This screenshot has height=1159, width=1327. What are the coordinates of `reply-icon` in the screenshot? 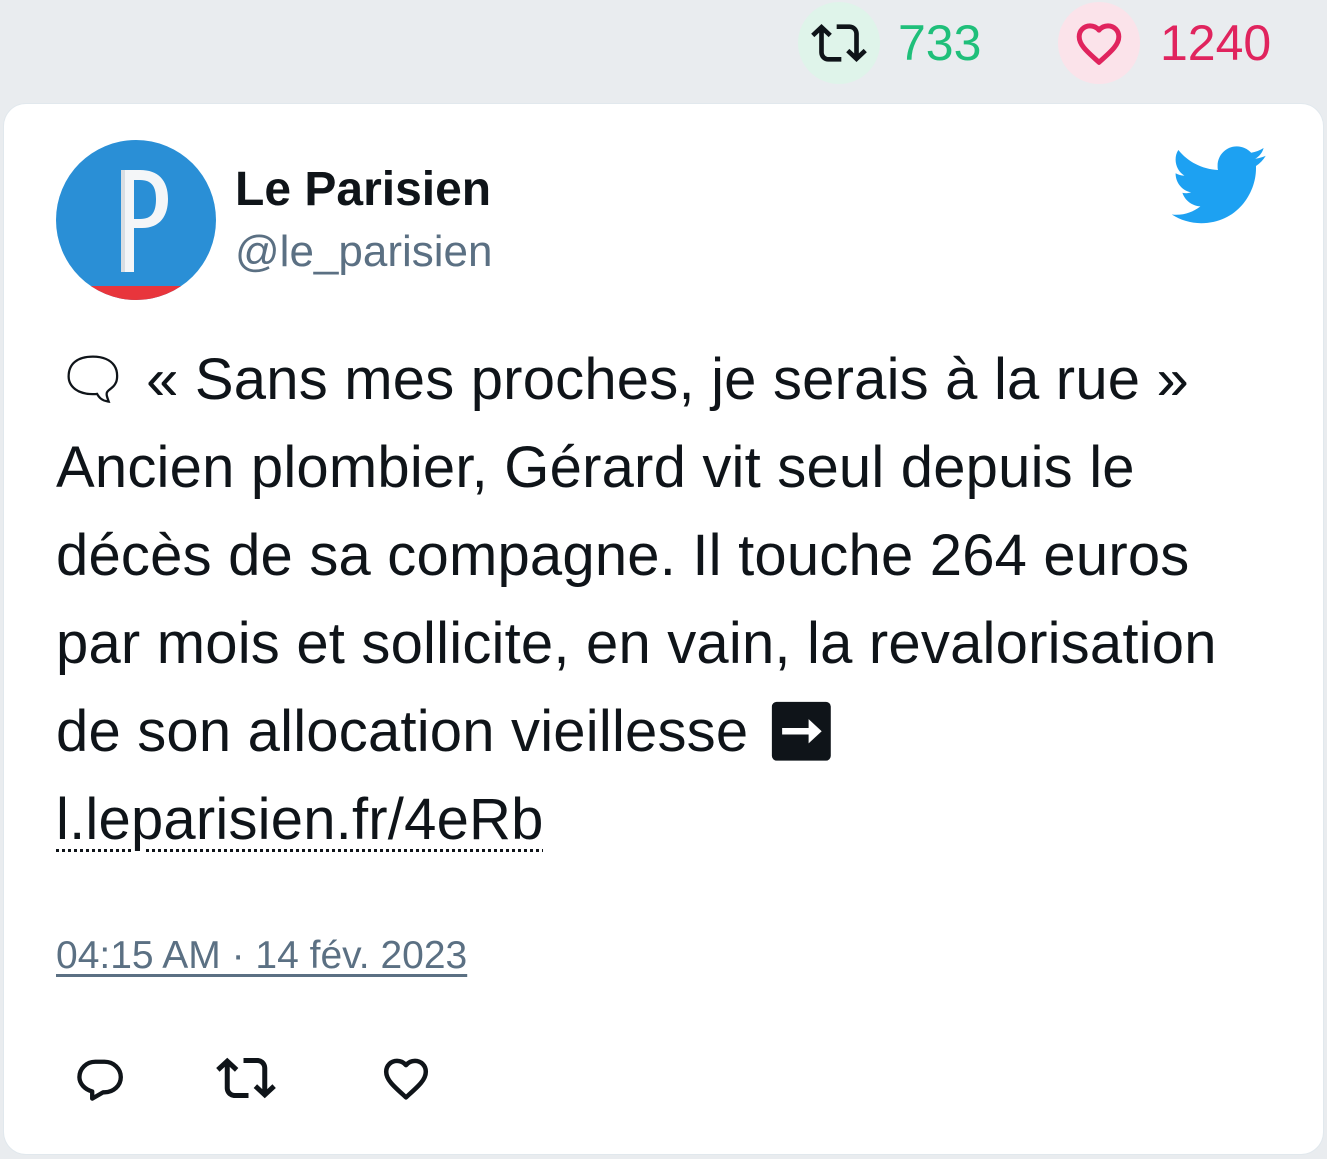 It's located at (100, 1080).